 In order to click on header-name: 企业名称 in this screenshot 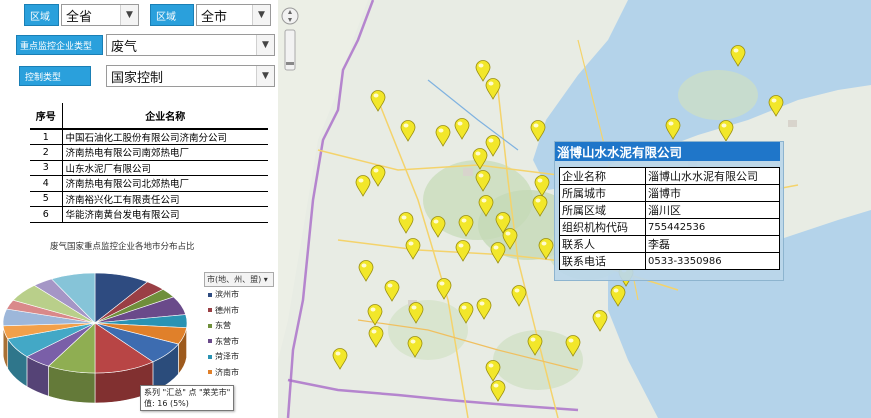, I will do `click(165, 116)`.